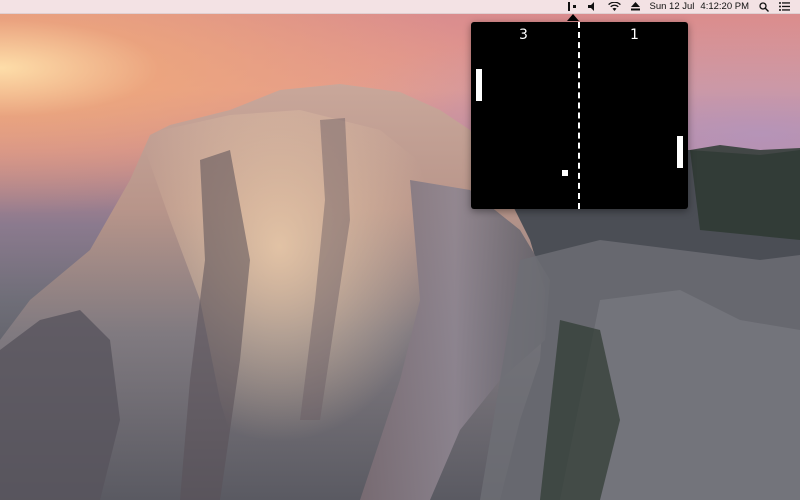 This screenshot has width=800, height=500. I want to click on paddle-right, so click(680, 152).